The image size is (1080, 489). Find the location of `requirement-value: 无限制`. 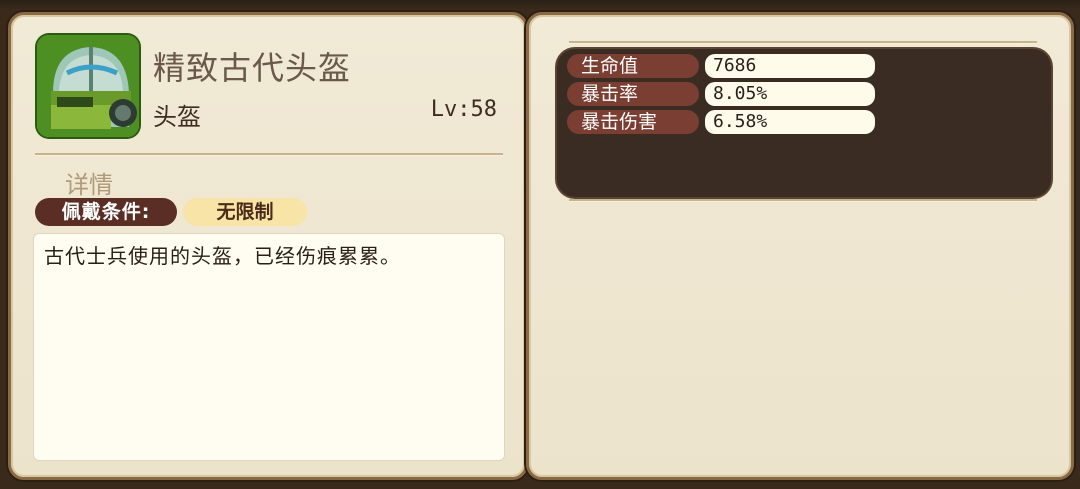

requirement-value: 无限制 is located at coordinates (245, 212).